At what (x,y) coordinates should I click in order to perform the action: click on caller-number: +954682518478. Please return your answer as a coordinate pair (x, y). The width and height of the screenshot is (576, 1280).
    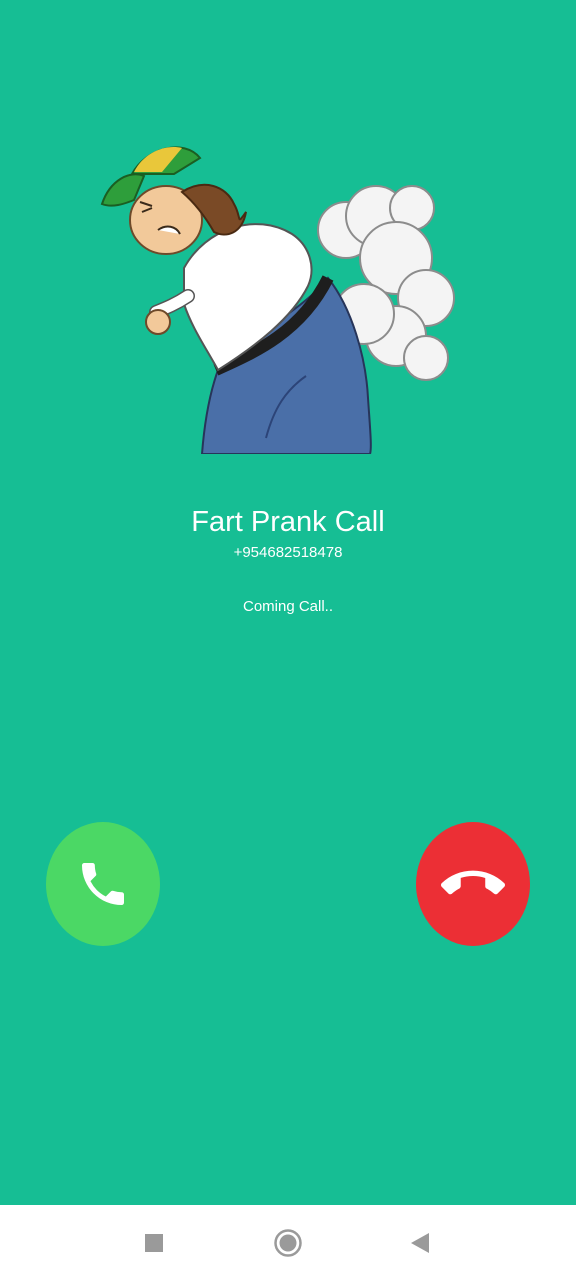
    Looking at the image, I should click on (288, 552).